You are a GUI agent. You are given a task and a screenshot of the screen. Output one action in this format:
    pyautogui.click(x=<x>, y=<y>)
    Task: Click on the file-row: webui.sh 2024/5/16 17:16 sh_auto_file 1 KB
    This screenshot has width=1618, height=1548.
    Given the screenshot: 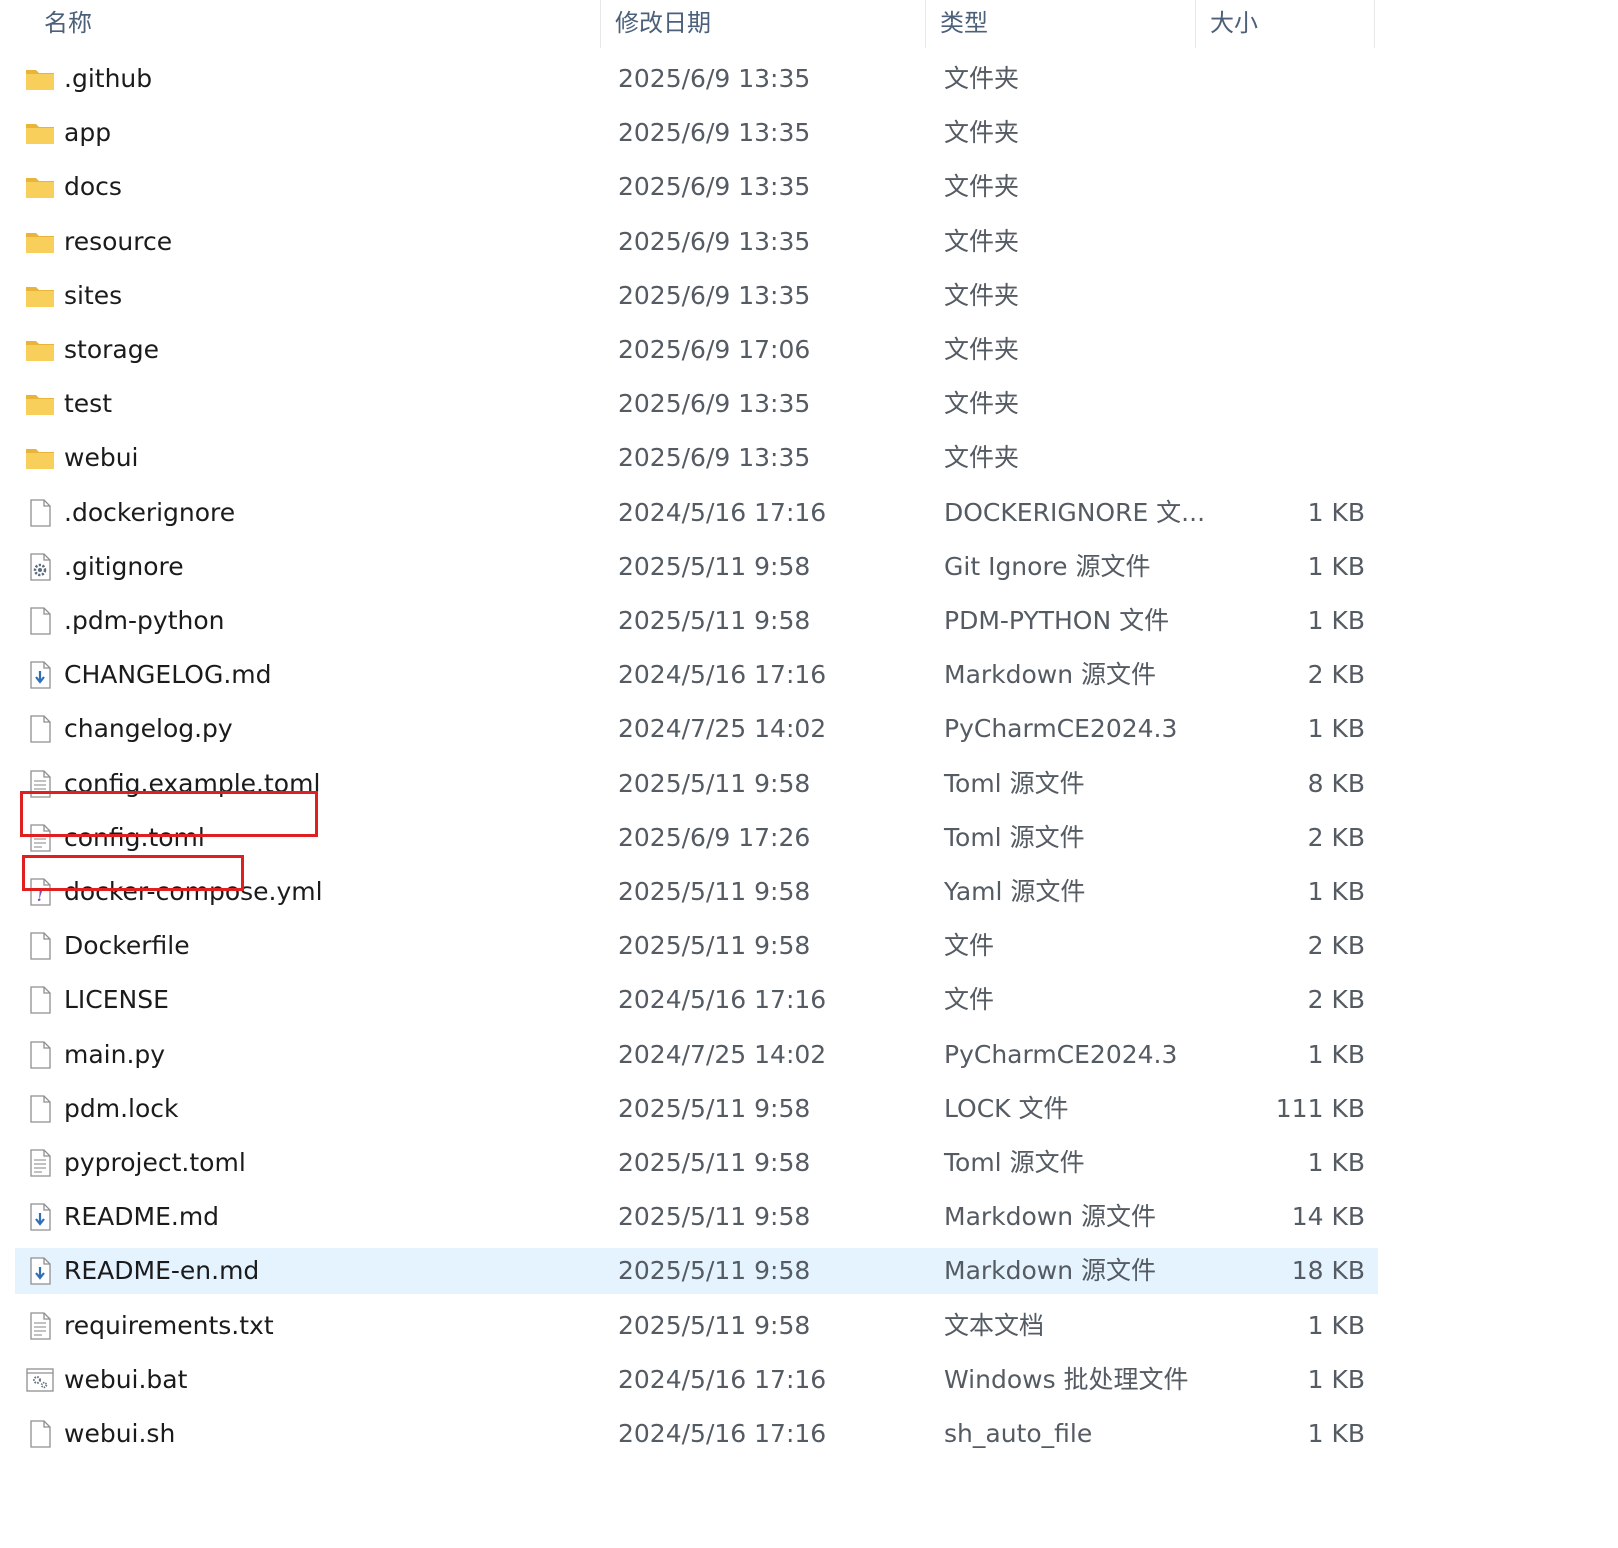 What is the action you would take?
    pyautogui.click(x=696, y=1434)
    